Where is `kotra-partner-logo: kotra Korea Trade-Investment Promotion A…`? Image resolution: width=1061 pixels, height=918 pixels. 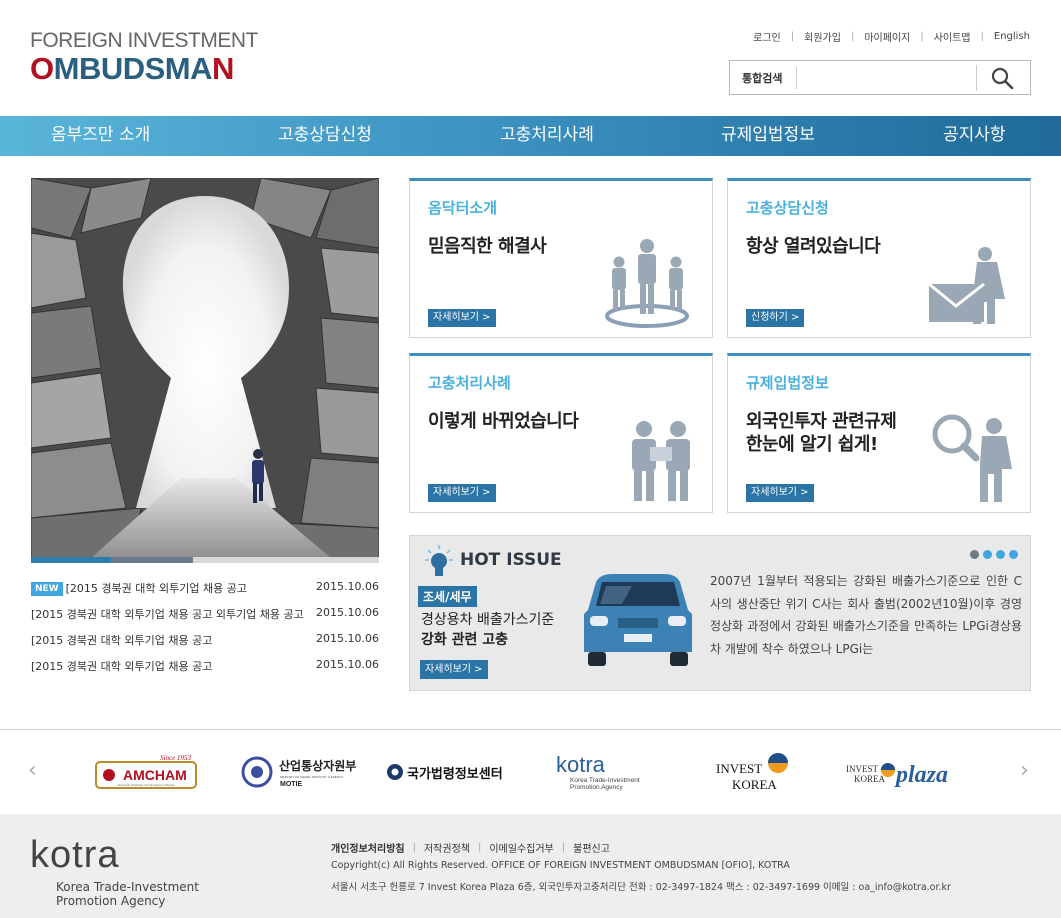
kotra-partner-logo: kotra Korea Trade-Investment Promotion A… is located at coordinates (602, 772).